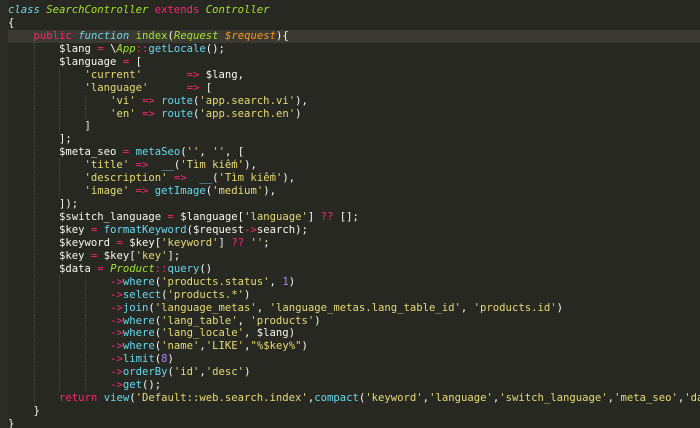 The width and height of the screenshot is (700, 428). What do you see at coordinates (354, 140) in the screenshot?
I see `code-line: ];` at bounding box center [354, 140].